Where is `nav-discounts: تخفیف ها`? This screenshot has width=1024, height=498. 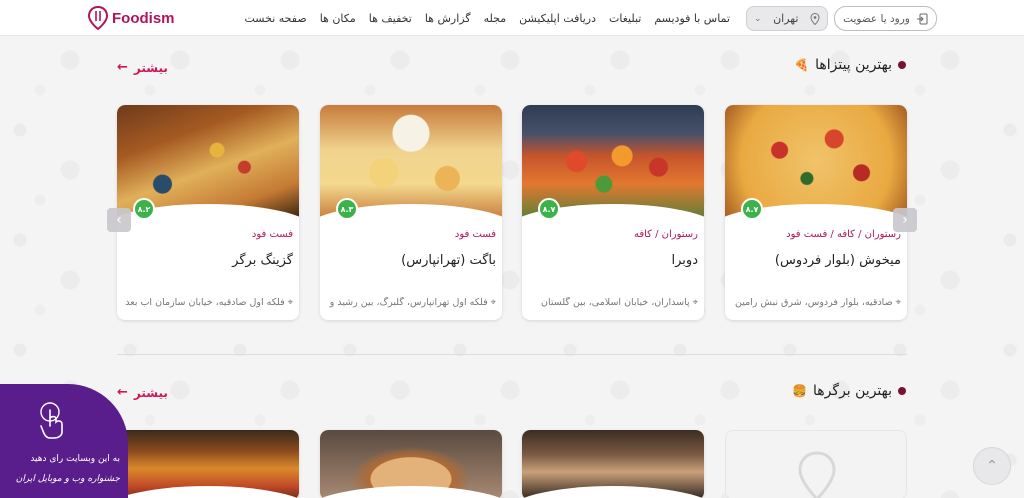
nav-discounts: تخفیف ها is located at coordinates (390, 18).